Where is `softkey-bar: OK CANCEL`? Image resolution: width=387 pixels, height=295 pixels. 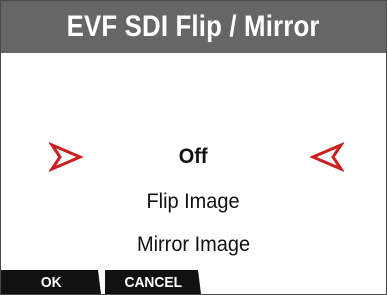
softkey-bar: OK CANCEL is located at coordinates (193, 282).